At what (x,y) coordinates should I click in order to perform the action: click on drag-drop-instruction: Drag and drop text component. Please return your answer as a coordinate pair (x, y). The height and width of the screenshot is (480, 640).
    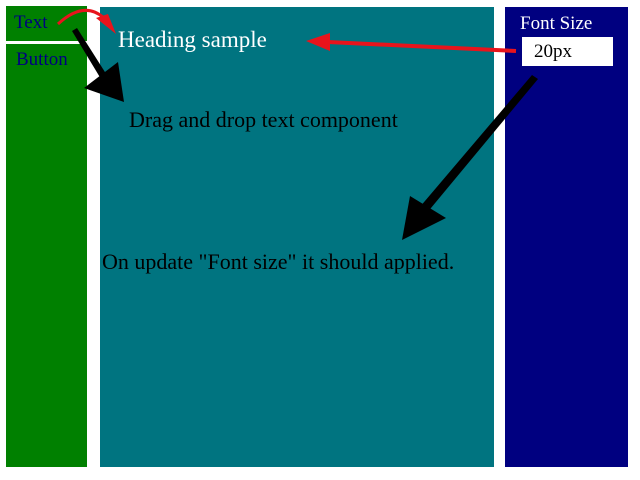
    Looking at the image, I should click on (263, 119).